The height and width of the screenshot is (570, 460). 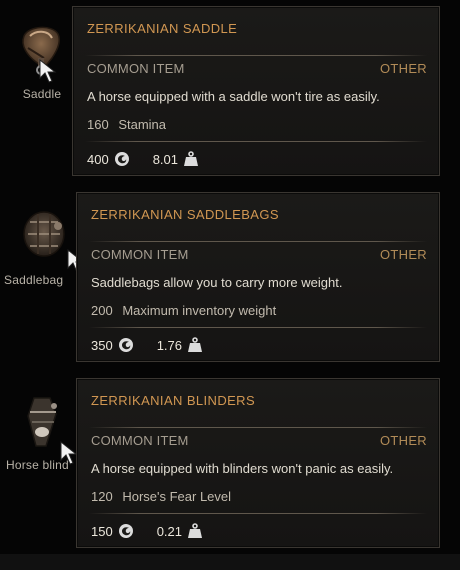 What do you see at coordinates (177, 496) in the screenshot?
I see `stat-label: Horse's Fear Level` at bounding box center [177, 496].